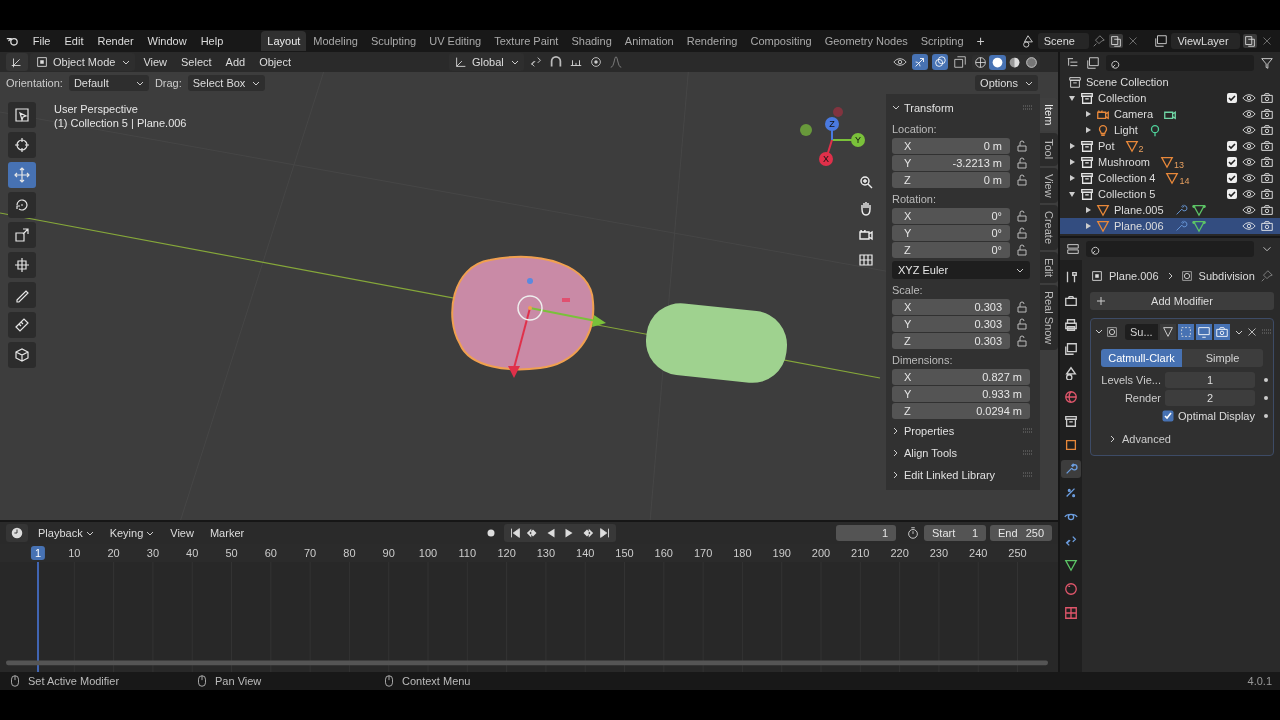  I want to click on scene-field: Scene, so click(1063, 41).